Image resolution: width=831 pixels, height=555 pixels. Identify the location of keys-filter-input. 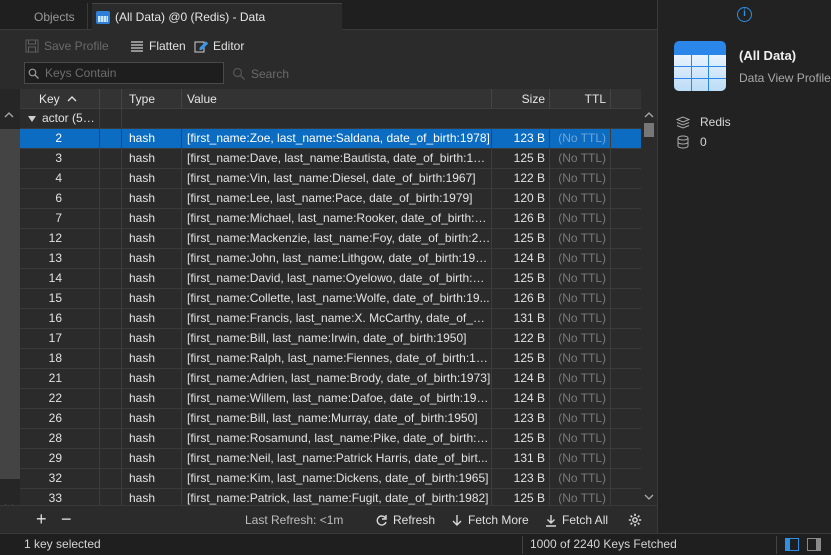
(124, 73).